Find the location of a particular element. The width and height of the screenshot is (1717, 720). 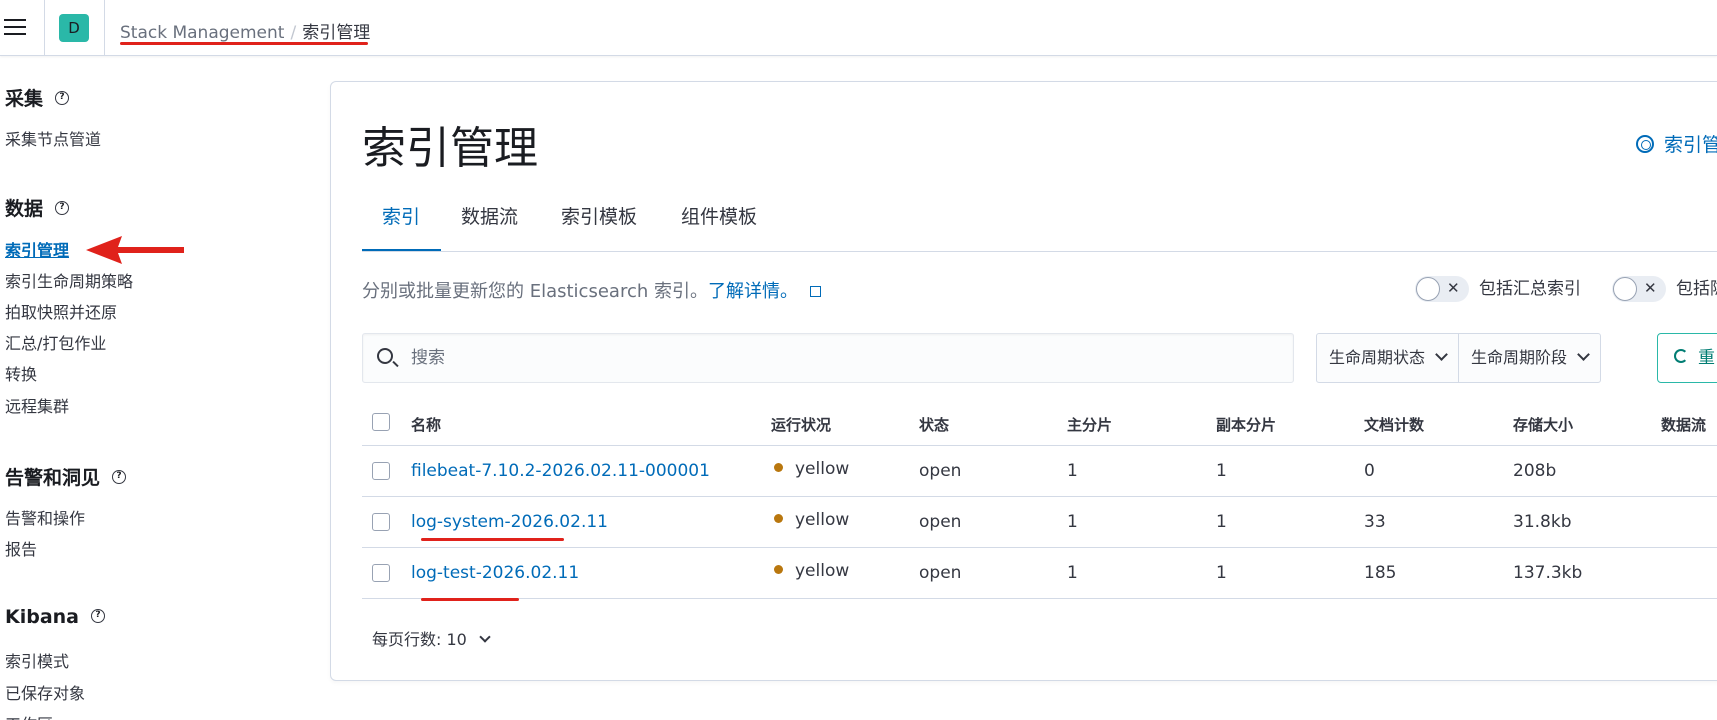

include-hidden-toggle: ✕ is located at coordinates (1639, 289).